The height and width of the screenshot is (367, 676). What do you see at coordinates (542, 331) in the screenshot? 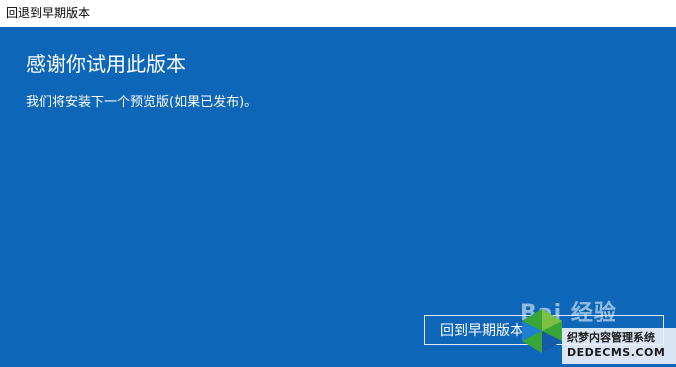
I see `dedecms-logo-icon` at bounding box center [542, 331].